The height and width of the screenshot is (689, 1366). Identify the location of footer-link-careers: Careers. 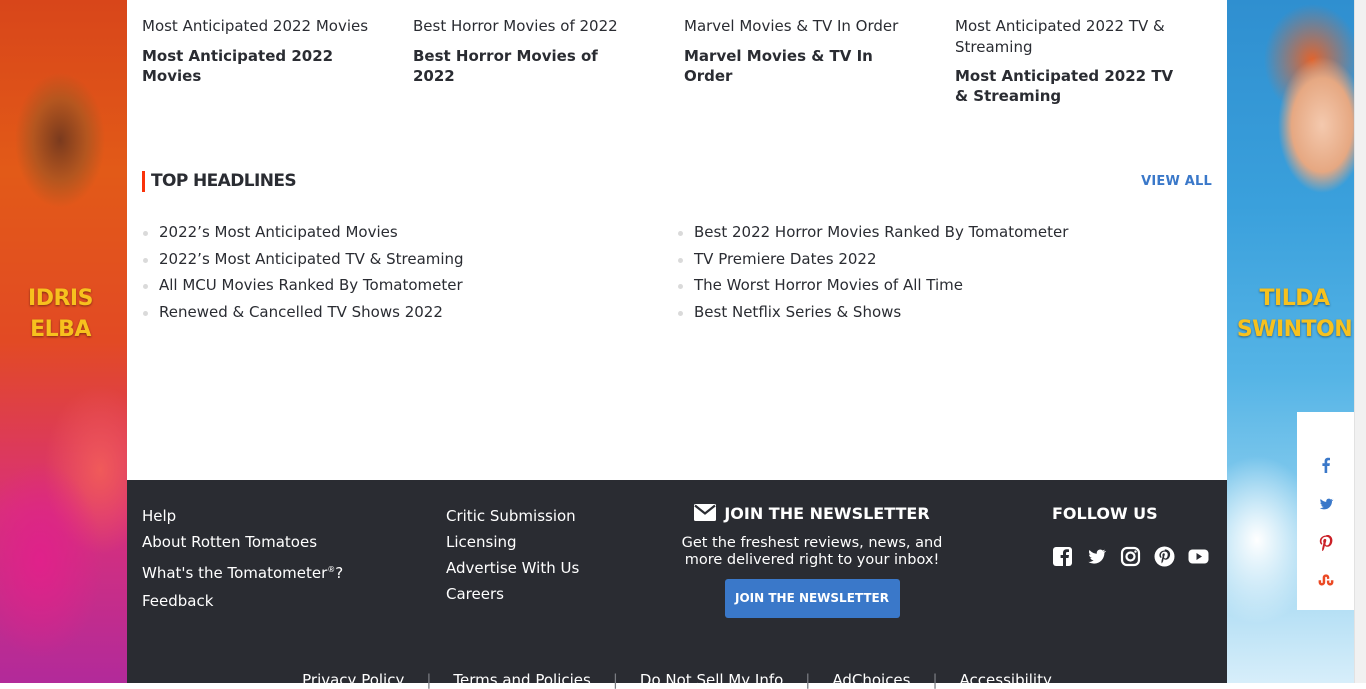
(512, 594).